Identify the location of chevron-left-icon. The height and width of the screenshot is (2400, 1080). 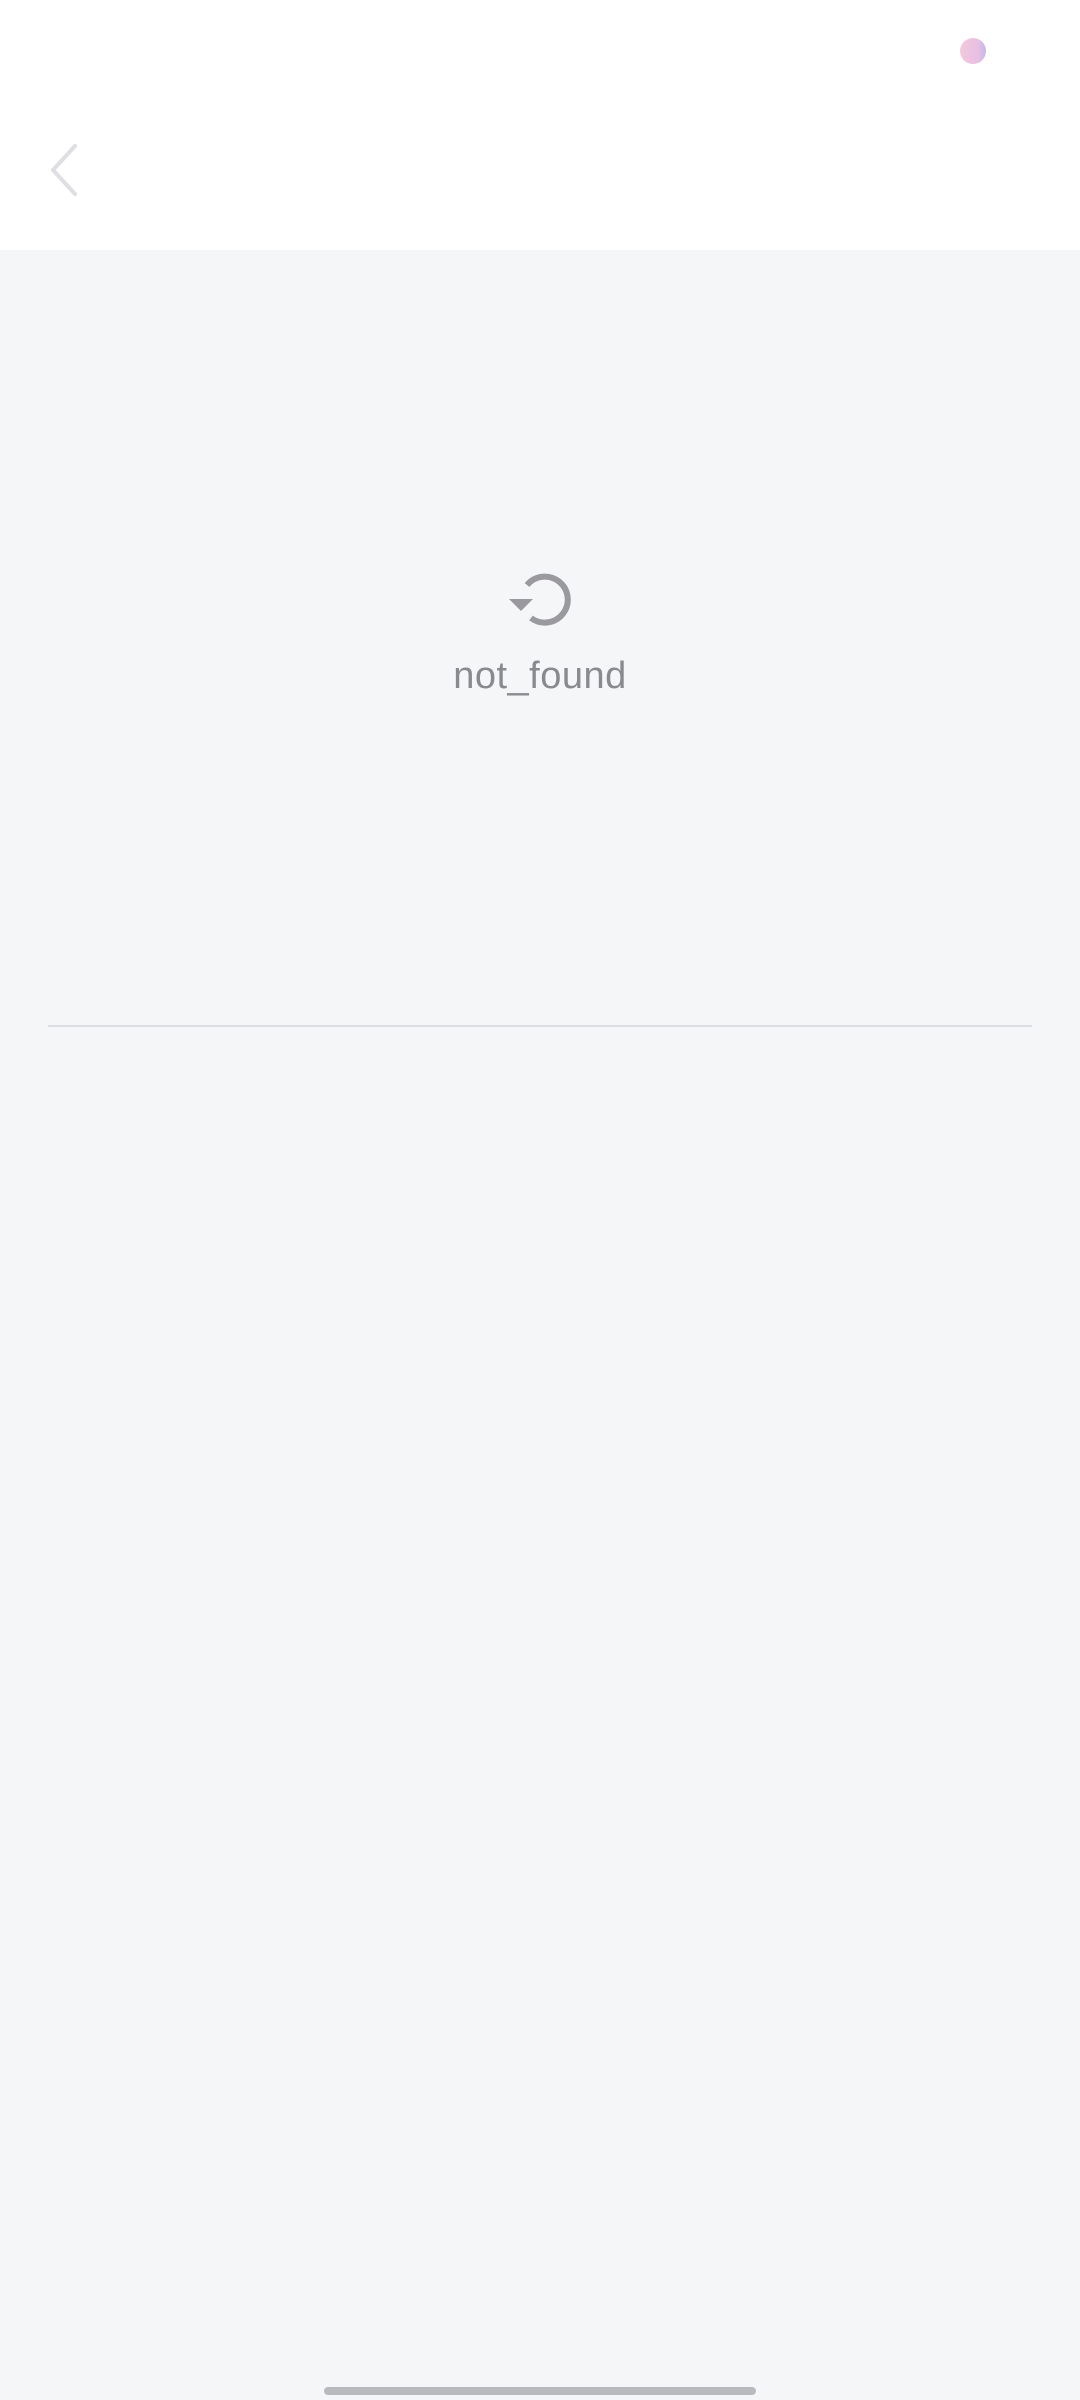
(64, 170).